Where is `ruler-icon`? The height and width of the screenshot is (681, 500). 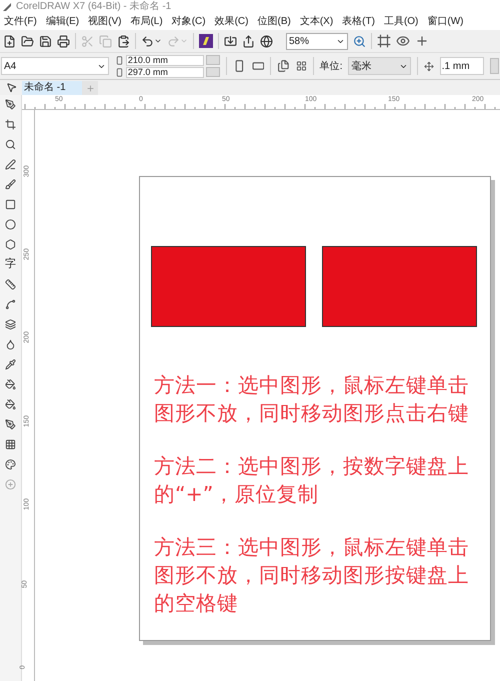 ruler-icon is located at coordinates (10, 284).